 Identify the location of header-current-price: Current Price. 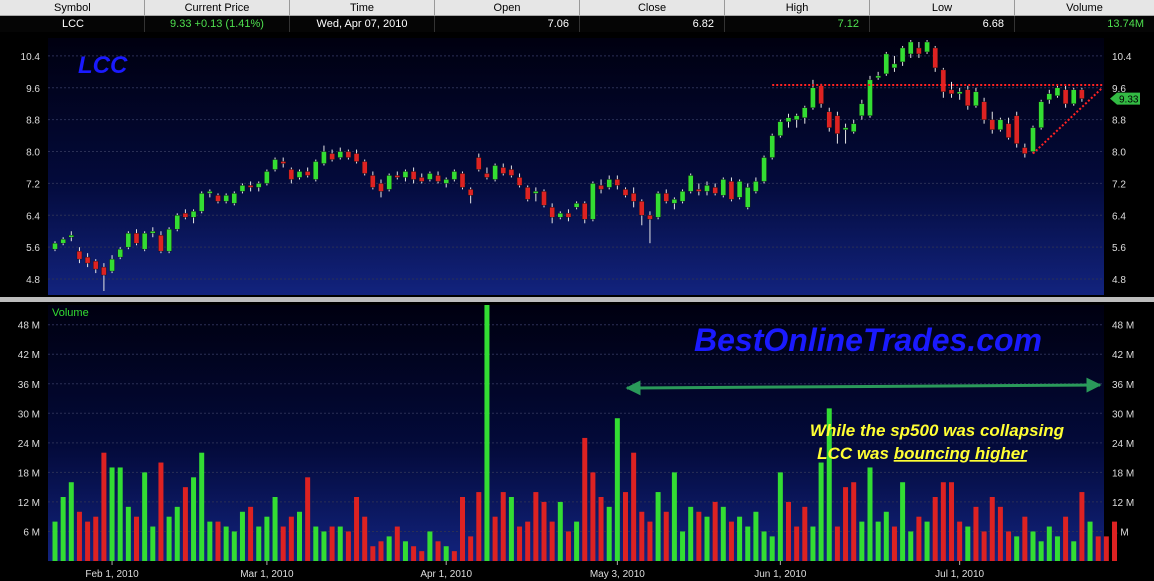
(217, 7).